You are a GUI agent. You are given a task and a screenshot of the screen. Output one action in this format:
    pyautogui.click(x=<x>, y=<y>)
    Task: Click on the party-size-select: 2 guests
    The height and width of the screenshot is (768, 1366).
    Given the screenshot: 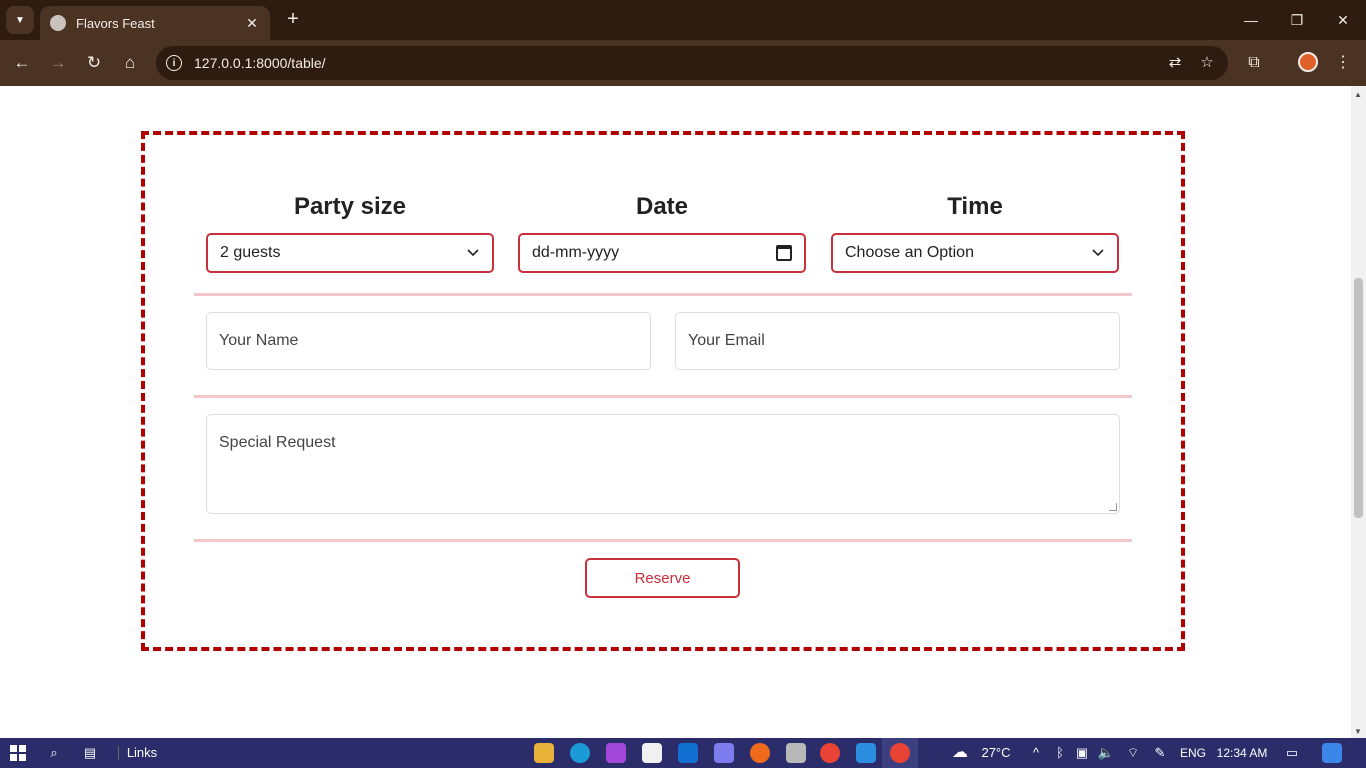 What is the action you would take?
    pyautogui.click(x=350, y=253)
    